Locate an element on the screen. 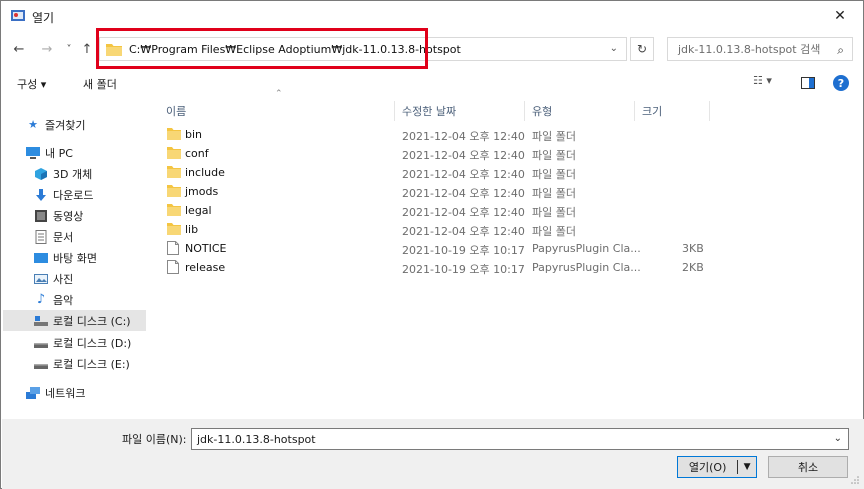 Image resolution: width=864 pixels, height=489 pixels. sidebar-item-documents: 문서 is located at coordinates (89, 236).